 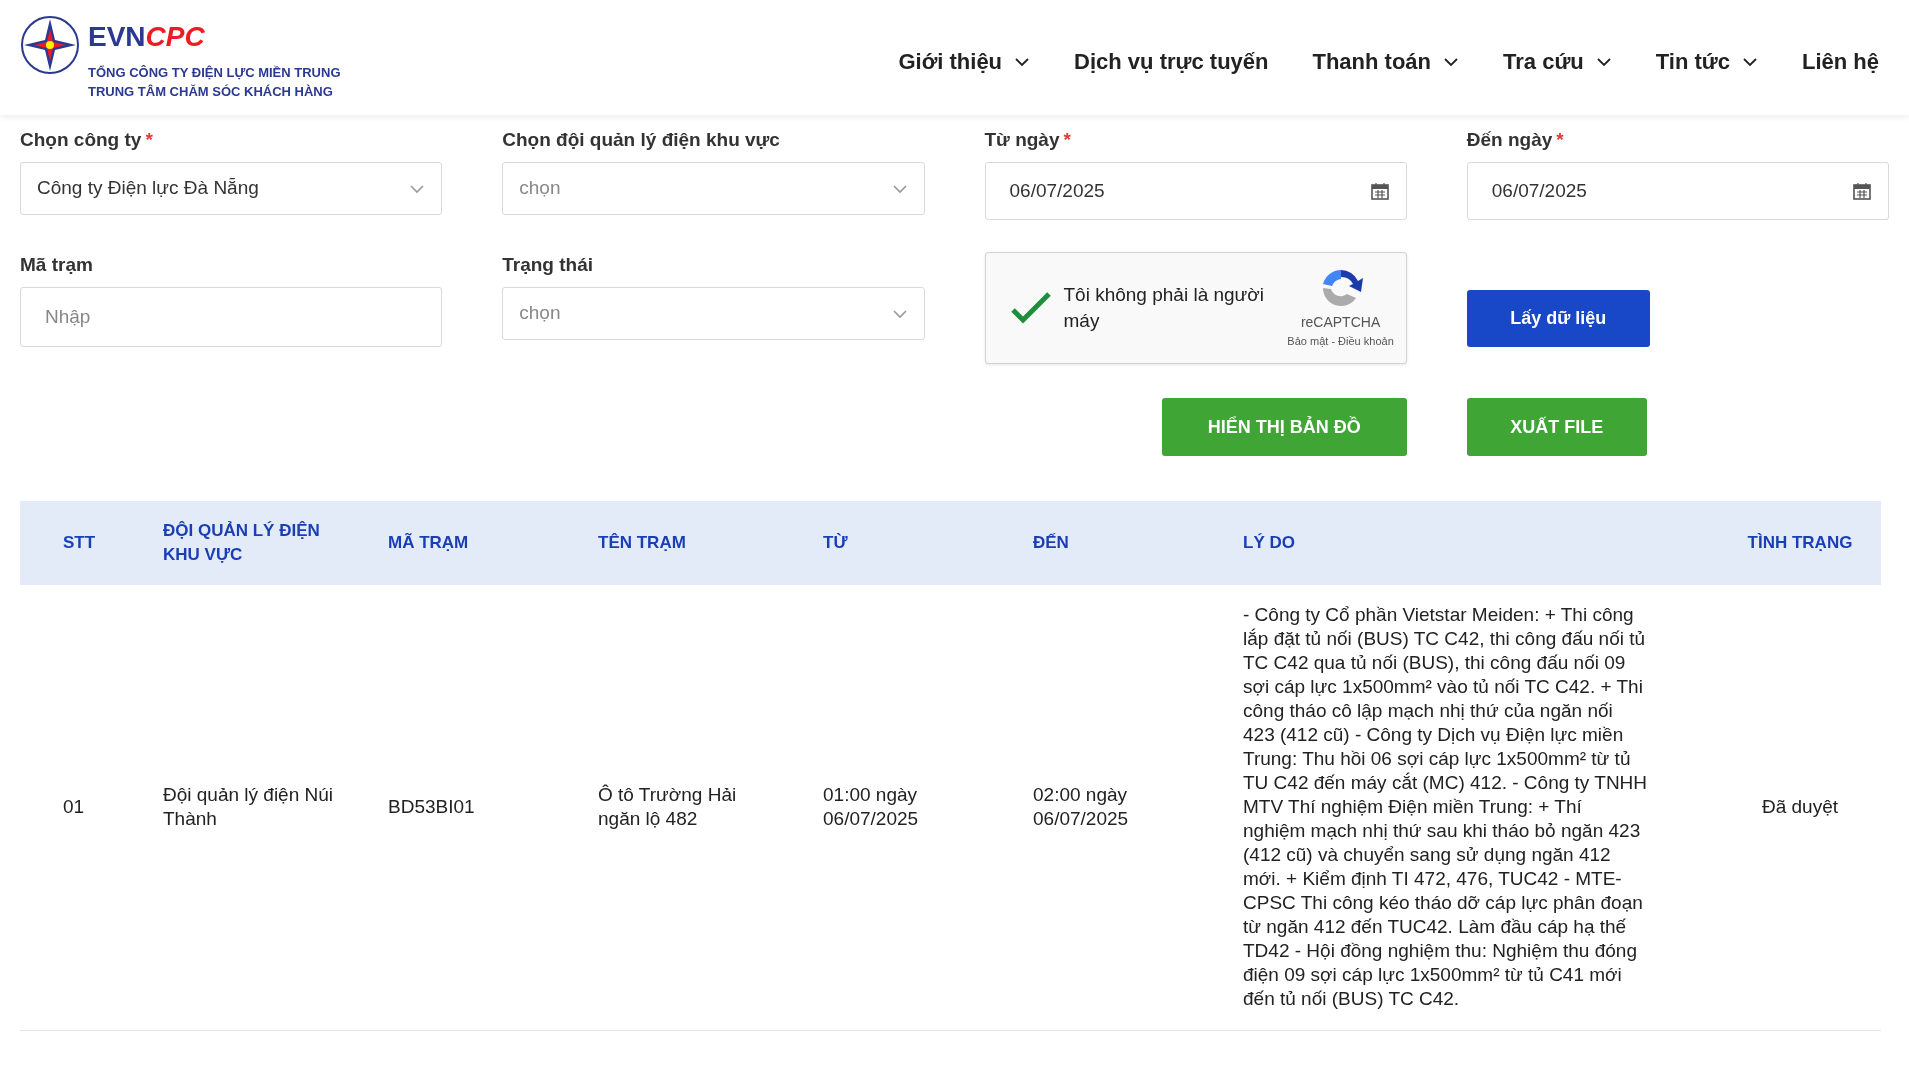 I want to click on select-field: Công ty Điện lực Đà Nẵng, so click(x=231, y=188).